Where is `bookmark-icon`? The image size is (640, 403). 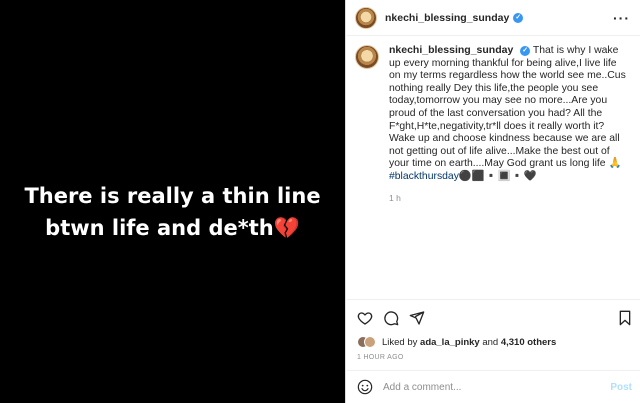
bookmark-icon is located at coordinates (625, 318).